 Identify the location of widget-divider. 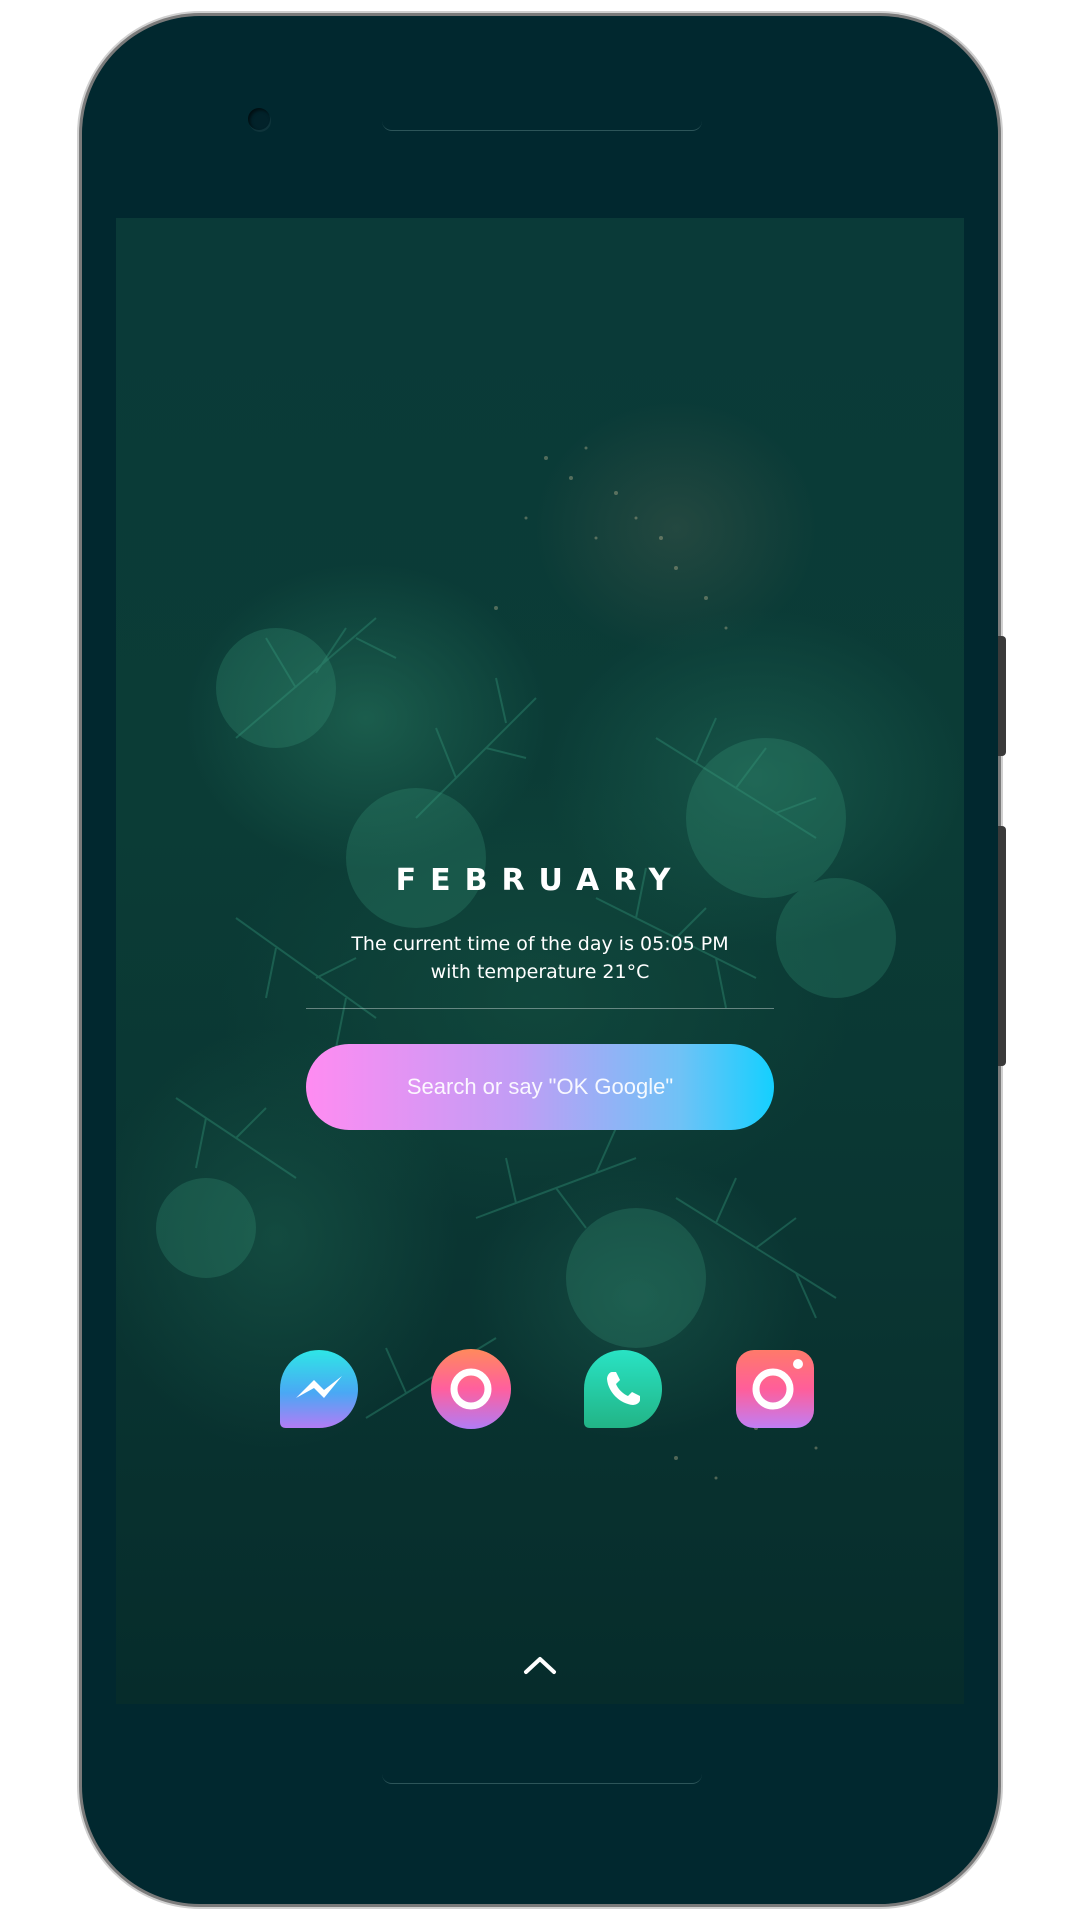
(540, 1008).